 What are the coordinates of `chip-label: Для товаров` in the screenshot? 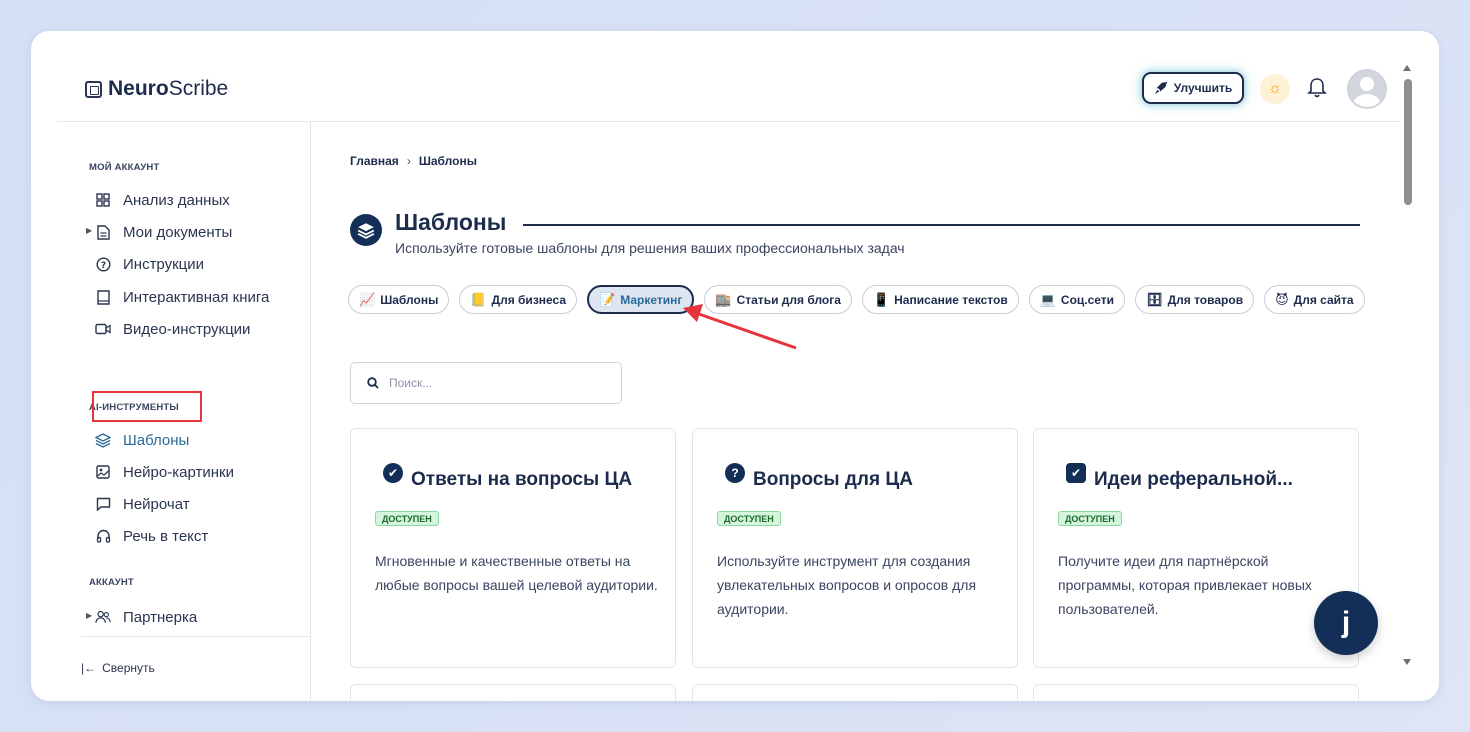 It's located at (1205, 299).